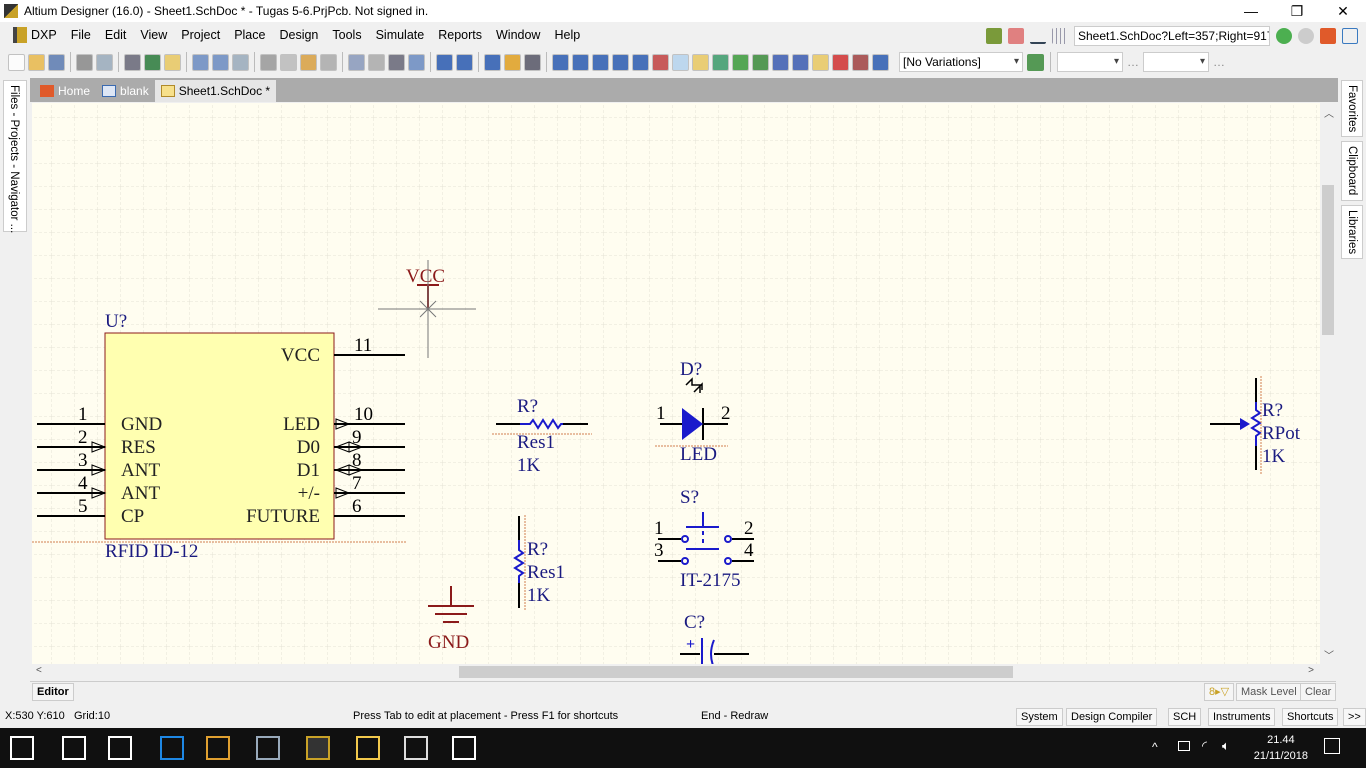 The width and height of the screenshot is (1366, 768). What do you see at coordinates (840, 62) in the screenshot?
I see `no-erc-icon` at bounding box center [840, 62].